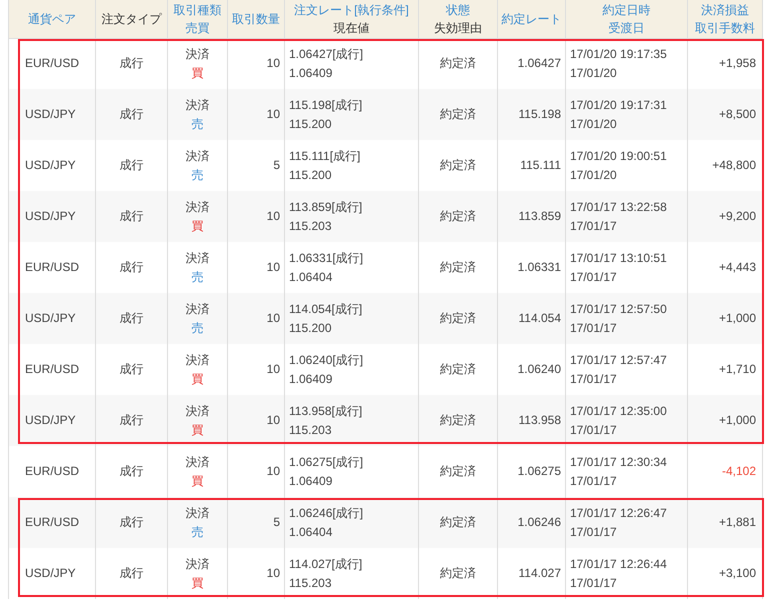 Image resolution: width=770 pixels, height=610 pixels. I want to click on current-rate: 1.06409, so click(310, 481).